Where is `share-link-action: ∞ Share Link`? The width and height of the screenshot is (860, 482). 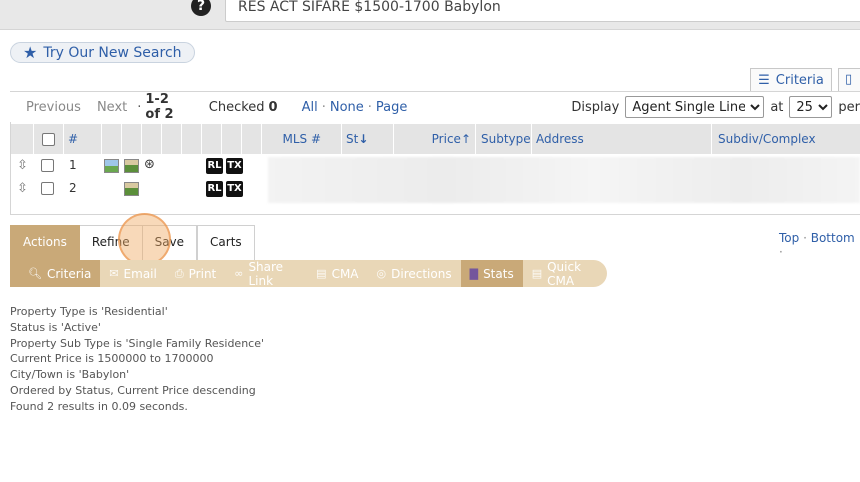 share-link-action: ∞ Share Link is located at coordinates (266, 273).